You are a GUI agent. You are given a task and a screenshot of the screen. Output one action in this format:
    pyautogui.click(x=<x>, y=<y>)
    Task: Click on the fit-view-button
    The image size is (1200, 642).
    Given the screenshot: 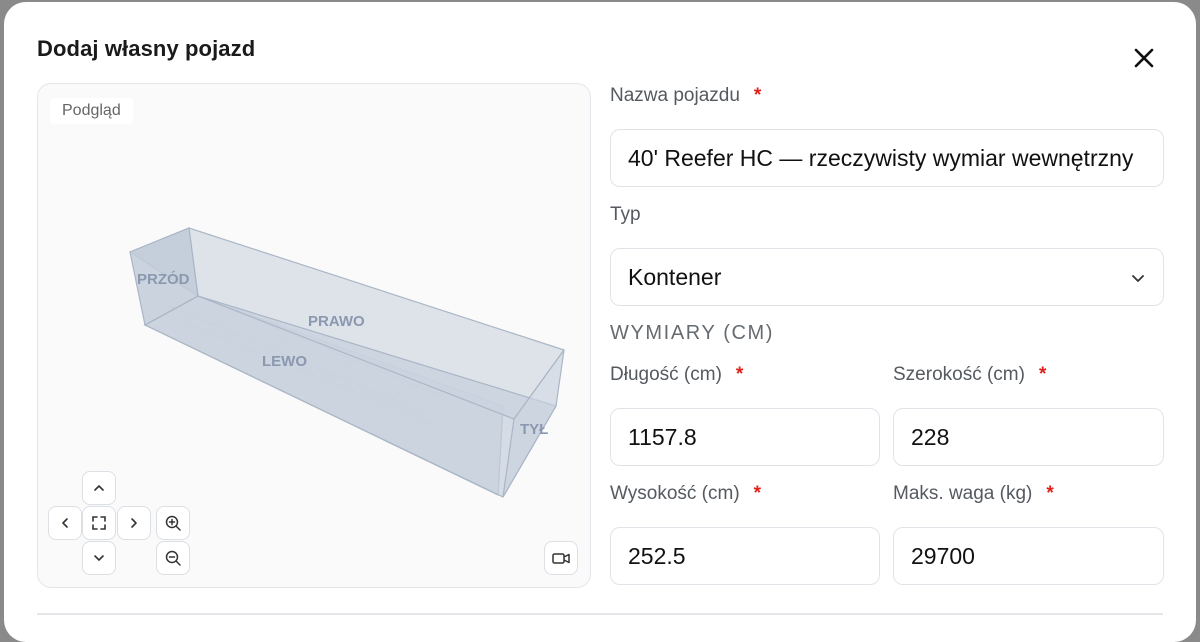 What is the action you would take?
    pyautogui.click(x=99, y=523)
    